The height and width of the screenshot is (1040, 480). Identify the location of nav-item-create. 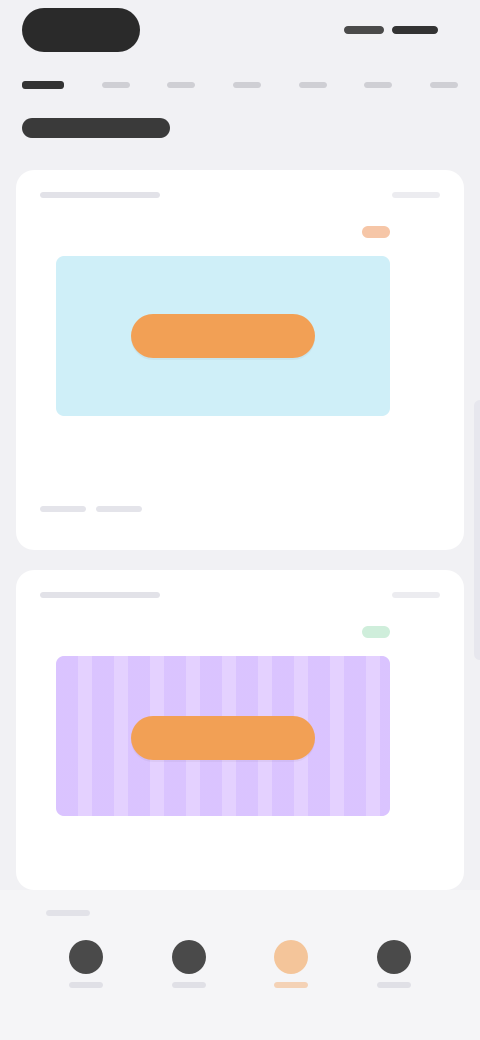
(291, 964).